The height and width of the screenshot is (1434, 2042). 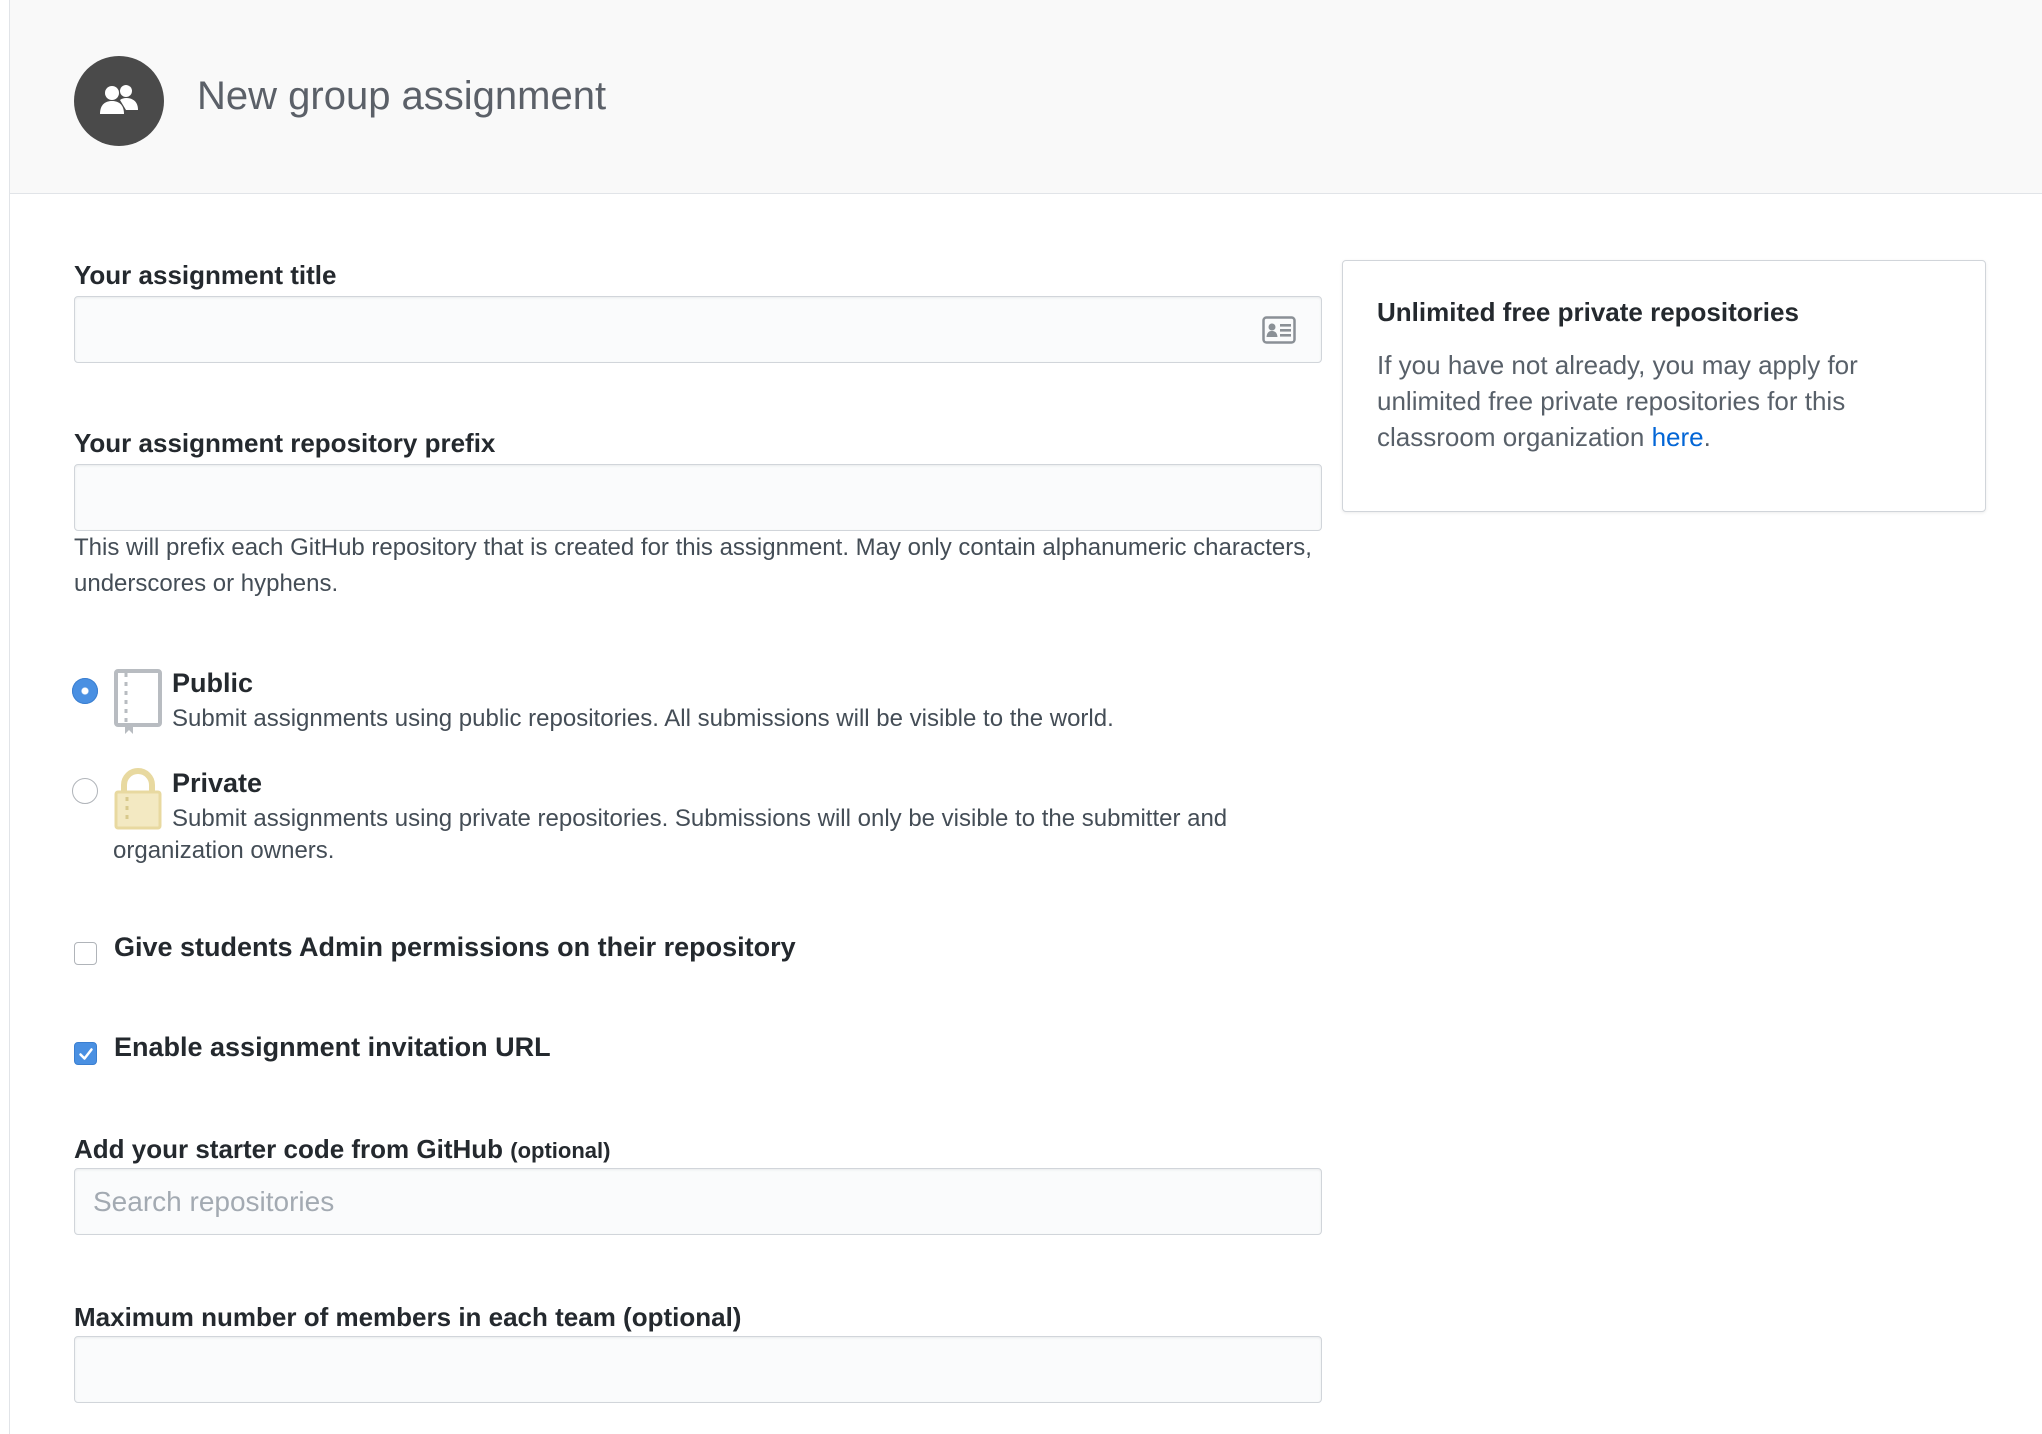 What do you see at coordinates (1026, 97) in the screenshot?
I see `page-header: New group assignment` at bounding box center [1026, 97].